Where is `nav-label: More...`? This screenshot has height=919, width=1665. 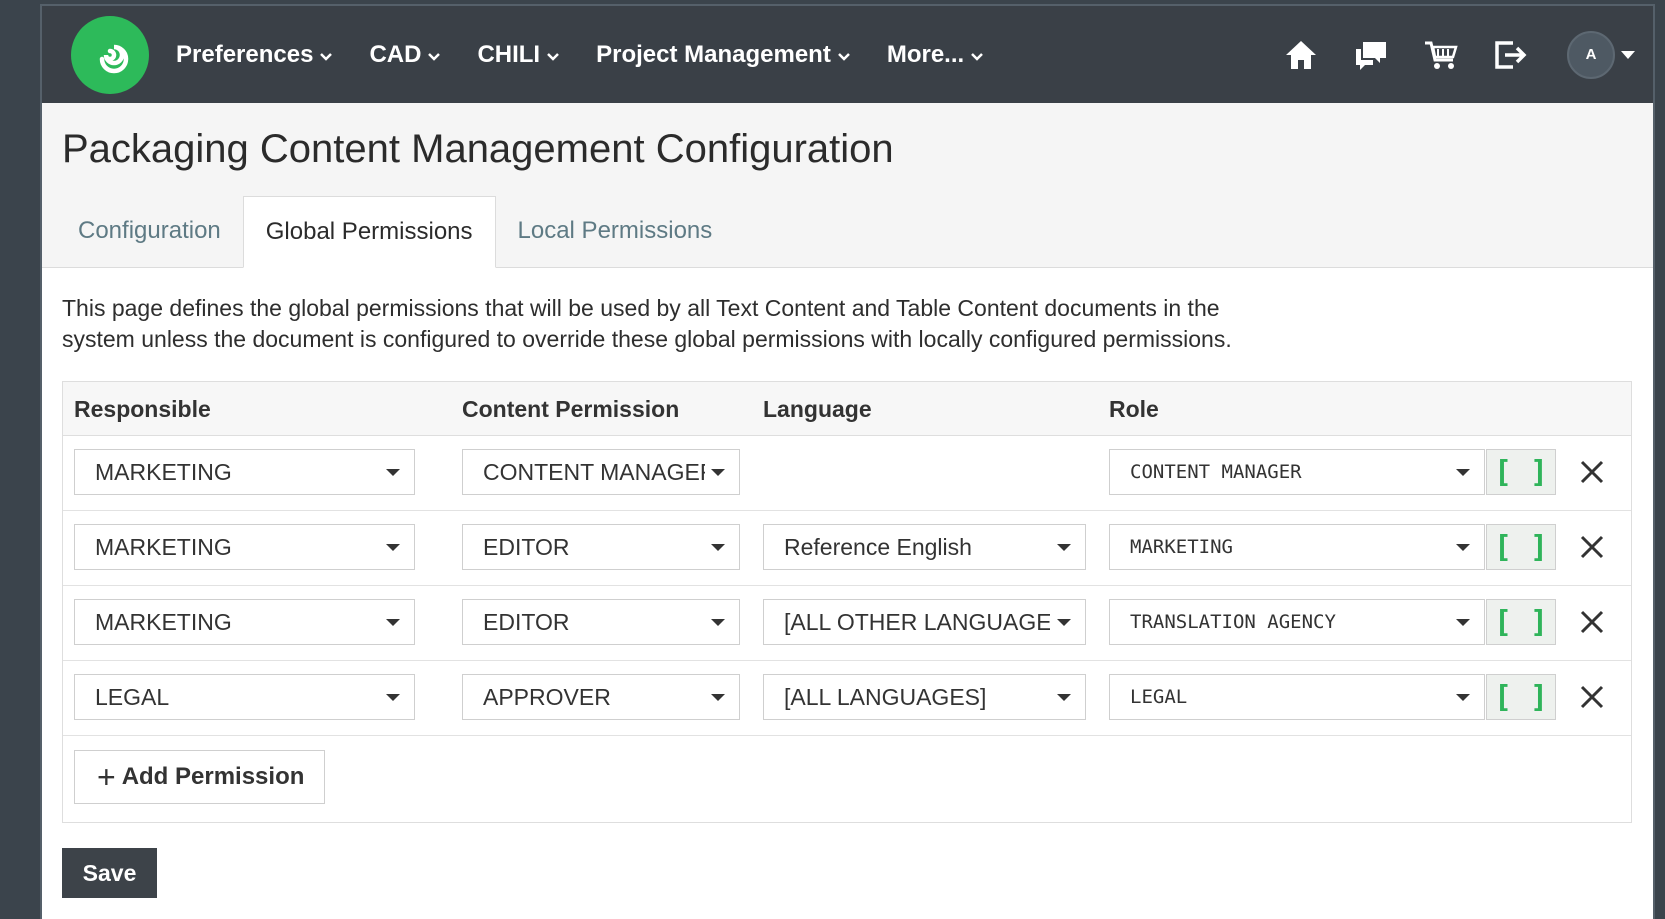 nav-label: More... is located at coordinates (925, 54).